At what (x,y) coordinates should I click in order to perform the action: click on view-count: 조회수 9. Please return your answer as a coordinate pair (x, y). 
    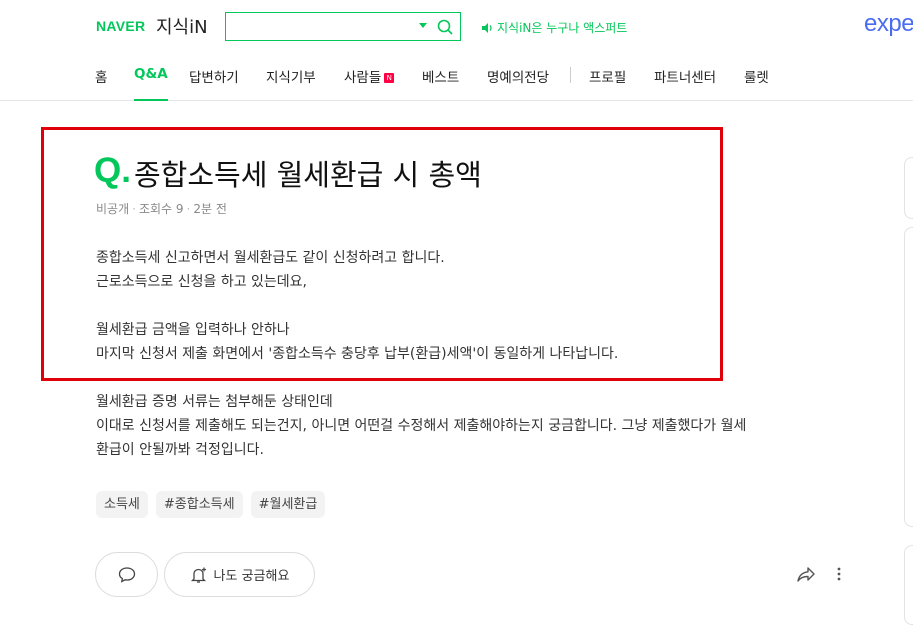
    Looking at the image, I should click on (161, 209).